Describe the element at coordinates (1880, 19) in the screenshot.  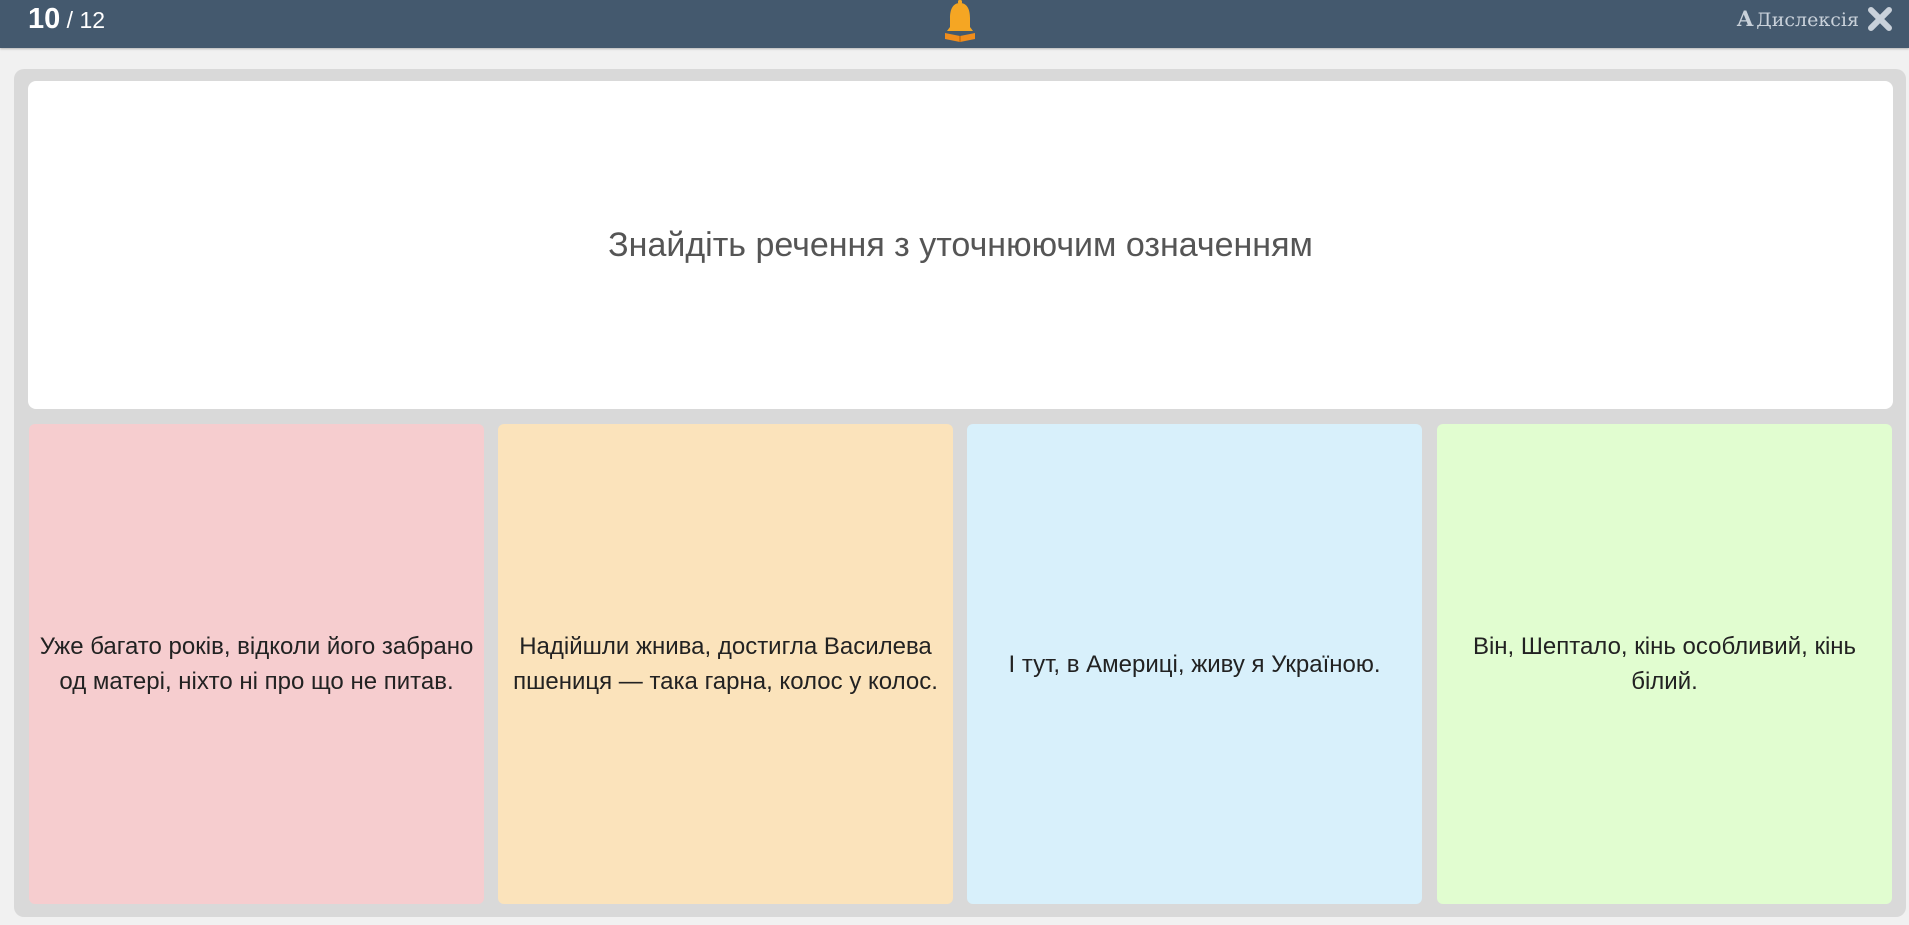
I see `close-icon` at that location.